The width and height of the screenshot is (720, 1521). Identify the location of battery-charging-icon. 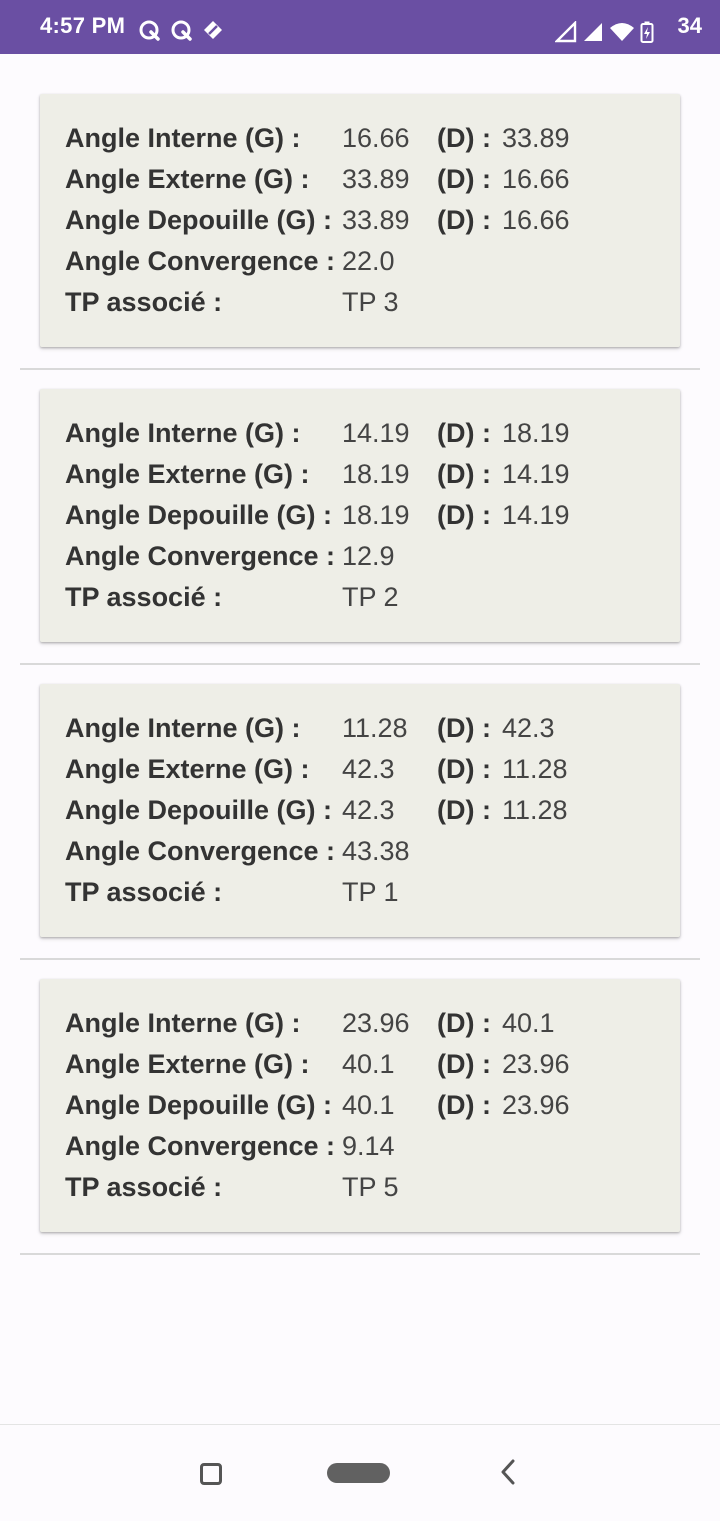
(647, 34).